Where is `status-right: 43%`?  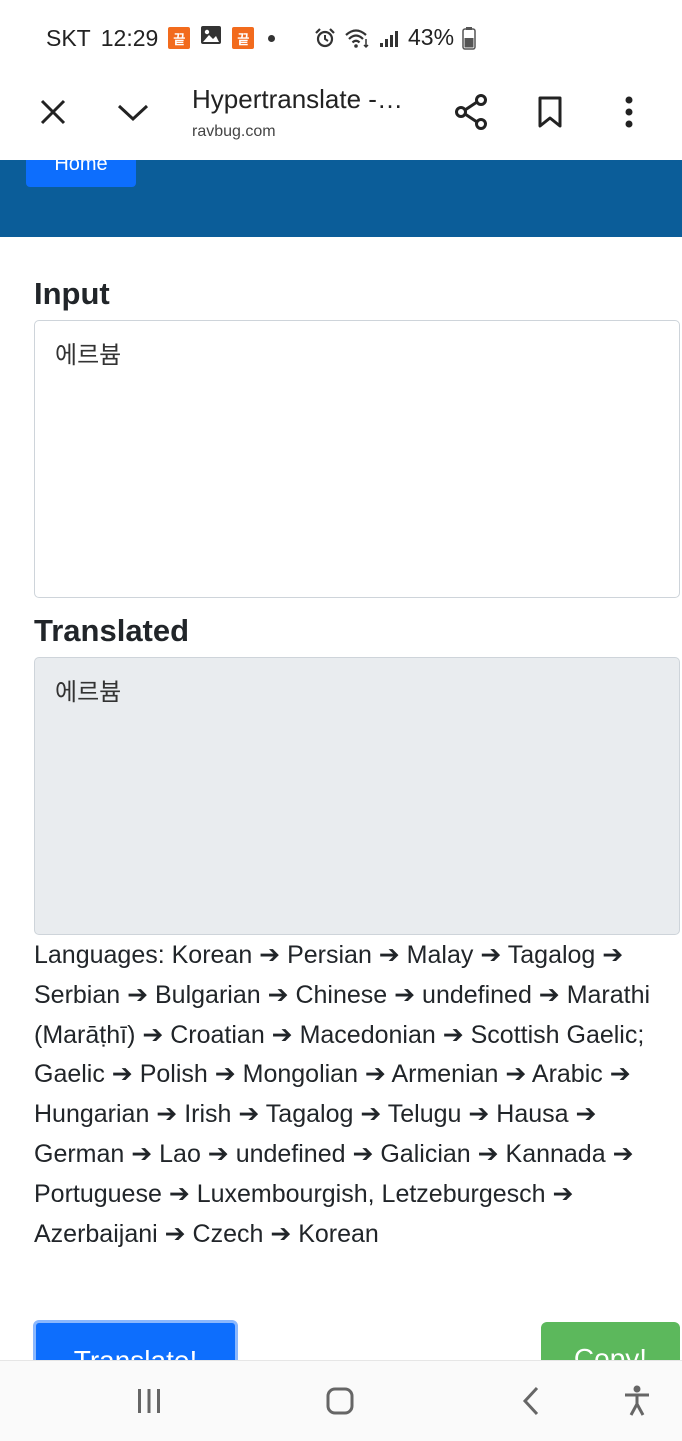
status-right: 43% is located at coordinates (395, 37).